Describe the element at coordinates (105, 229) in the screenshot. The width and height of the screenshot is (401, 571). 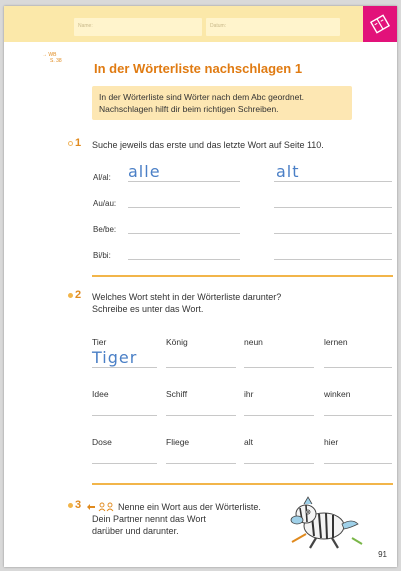
I see `task-1-row-label: Be/be:` at that location.